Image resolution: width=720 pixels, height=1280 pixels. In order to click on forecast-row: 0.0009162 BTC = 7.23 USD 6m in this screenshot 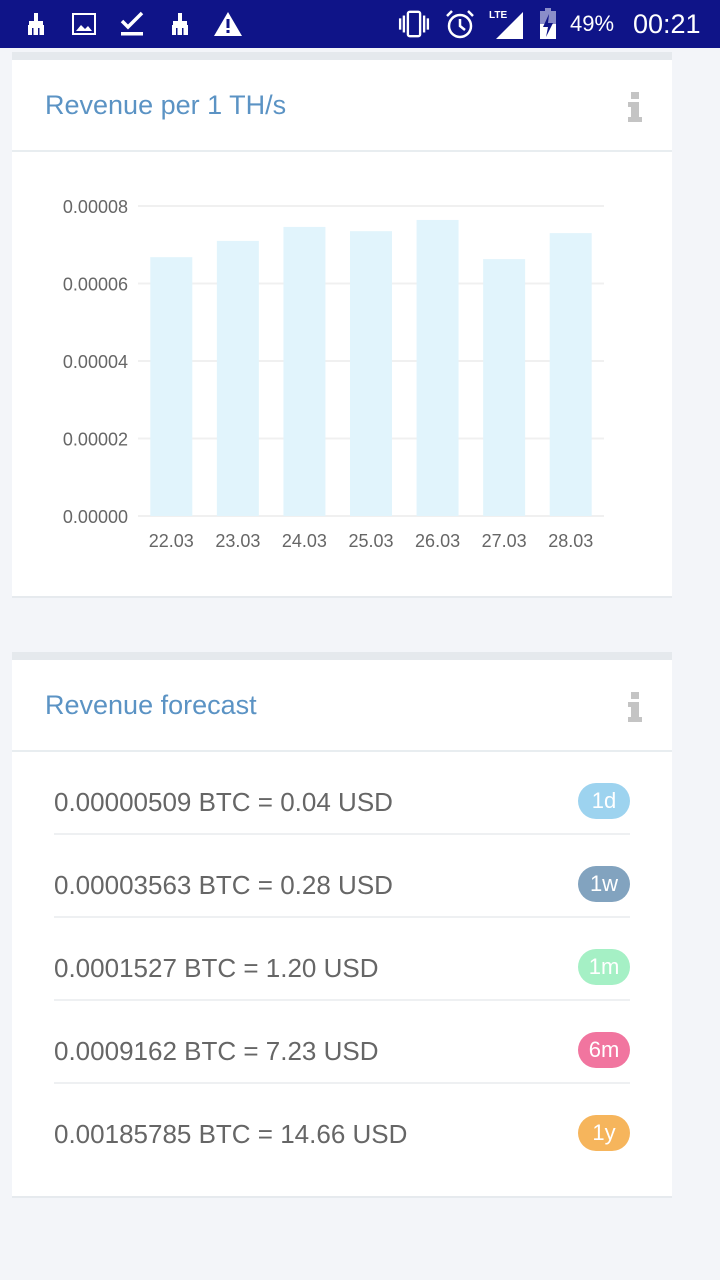, I will do `click(342, 1042)`.